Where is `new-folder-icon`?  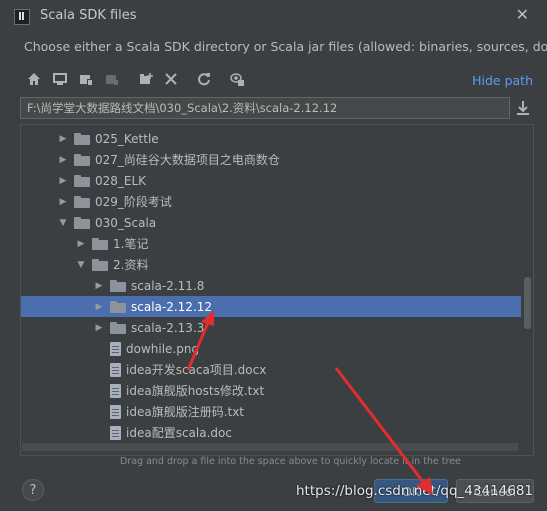 new-folder-icon is located at coordinates (146, 79).